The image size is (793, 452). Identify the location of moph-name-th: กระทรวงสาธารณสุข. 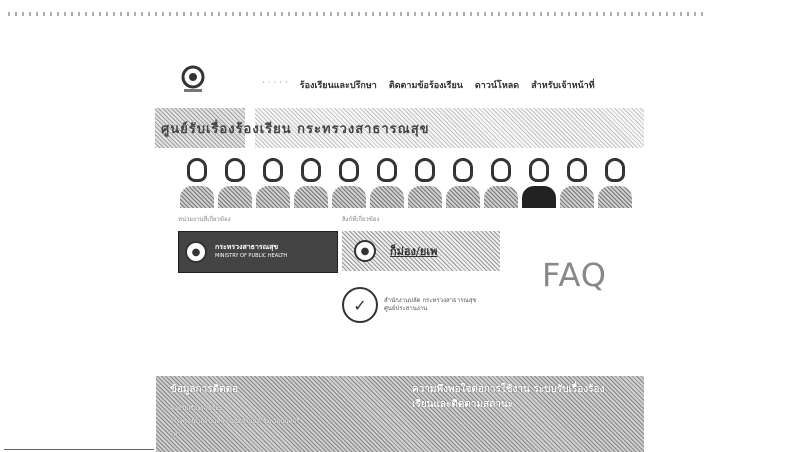
(247, 247).